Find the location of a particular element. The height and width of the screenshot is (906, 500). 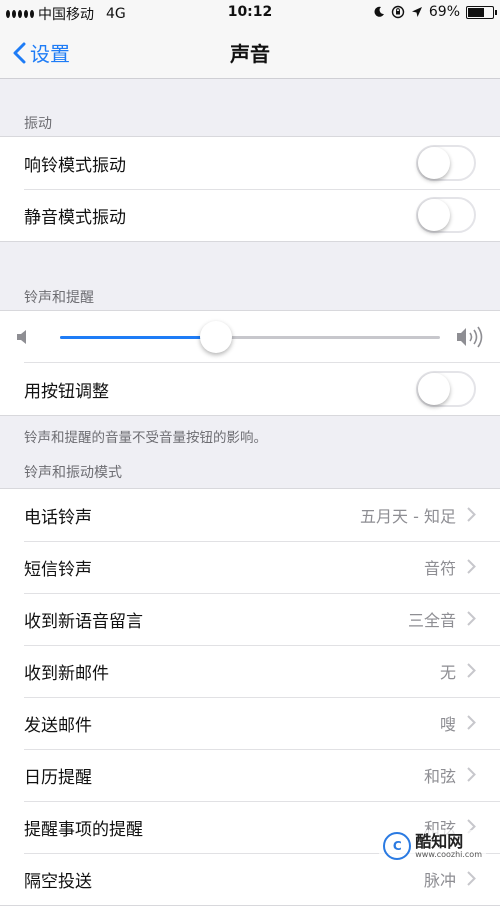

row-value: 音符 is located at coordinates (439, 568).